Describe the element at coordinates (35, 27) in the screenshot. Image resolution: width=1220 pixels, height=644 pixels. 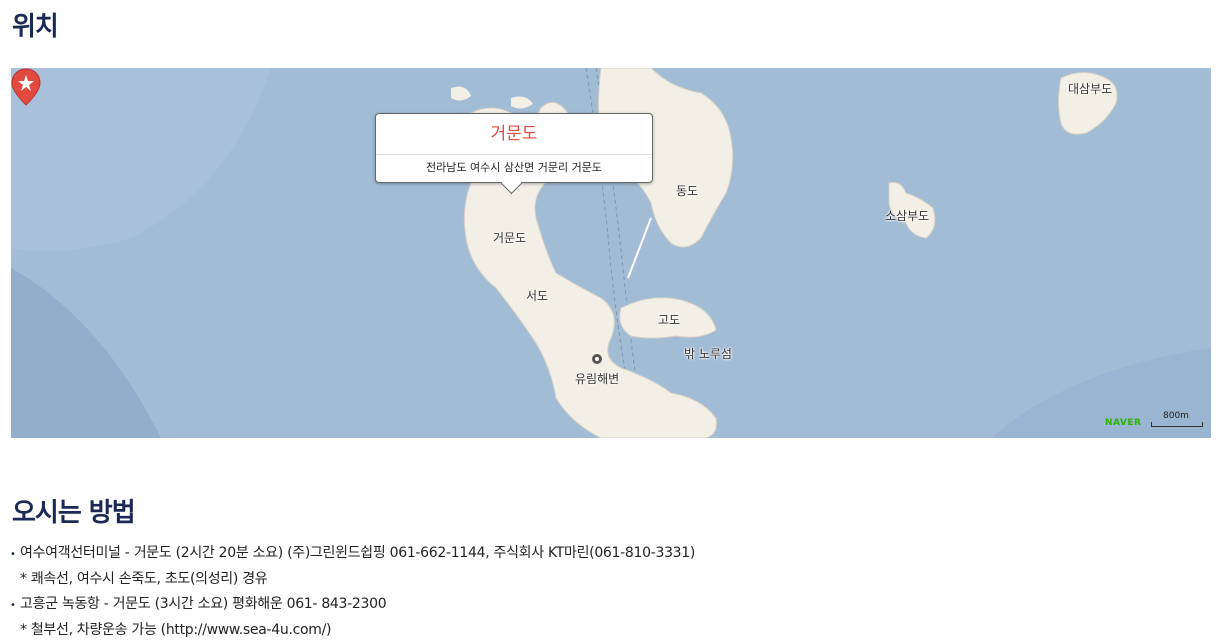
I see `location-title: 위치` at that location.